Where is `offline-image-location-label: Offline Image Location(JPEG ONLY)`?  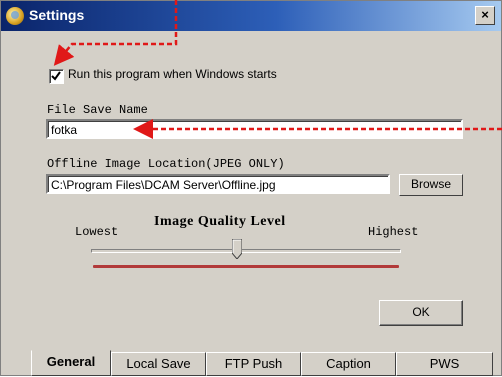 offline-image-location-label: Offline Image Location(JPEG ONLY) is located at coordinates (166, 164).